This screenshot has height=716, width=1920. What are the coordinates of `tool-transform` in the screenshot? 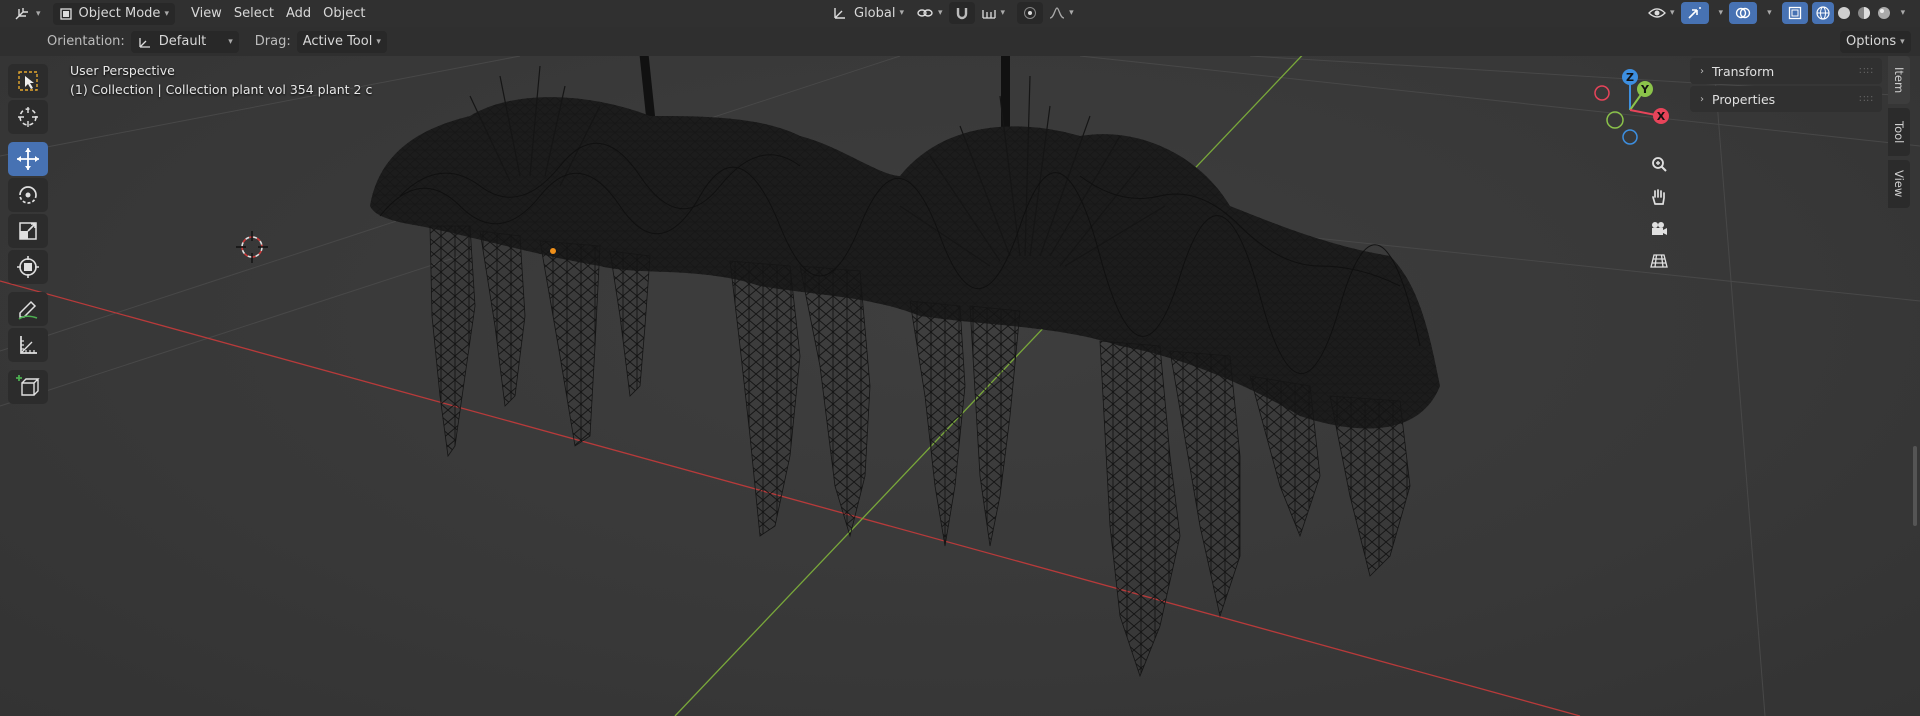 It's located at (28, 267).